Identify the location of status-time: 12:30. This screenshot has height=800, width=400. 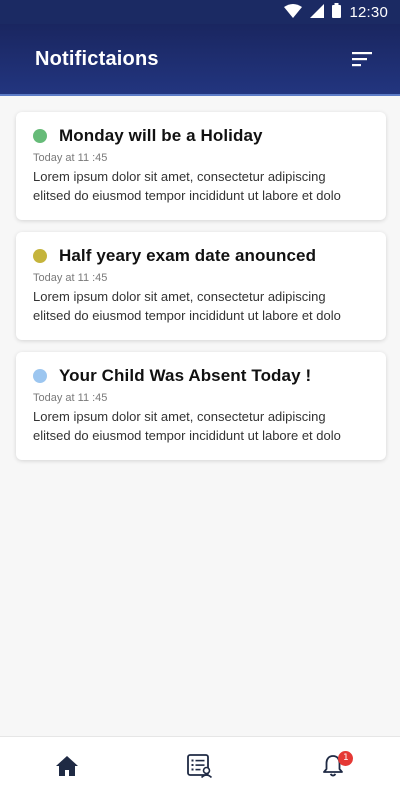
(368, 12).